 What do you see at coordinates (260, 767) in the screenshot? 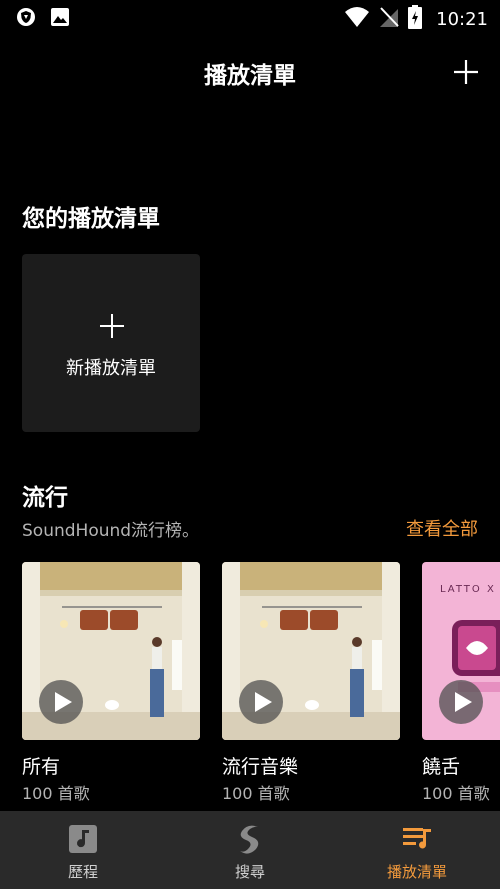
I see `playlist-name: 流行音樂` at bounding box center [260, 767].